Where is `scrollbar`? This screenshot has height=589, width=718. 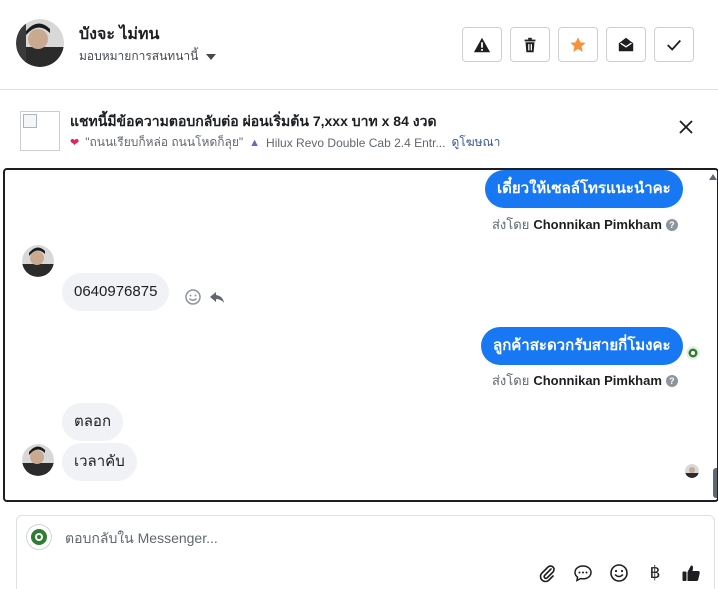
scrollbar is located at coordinates (713, 335).